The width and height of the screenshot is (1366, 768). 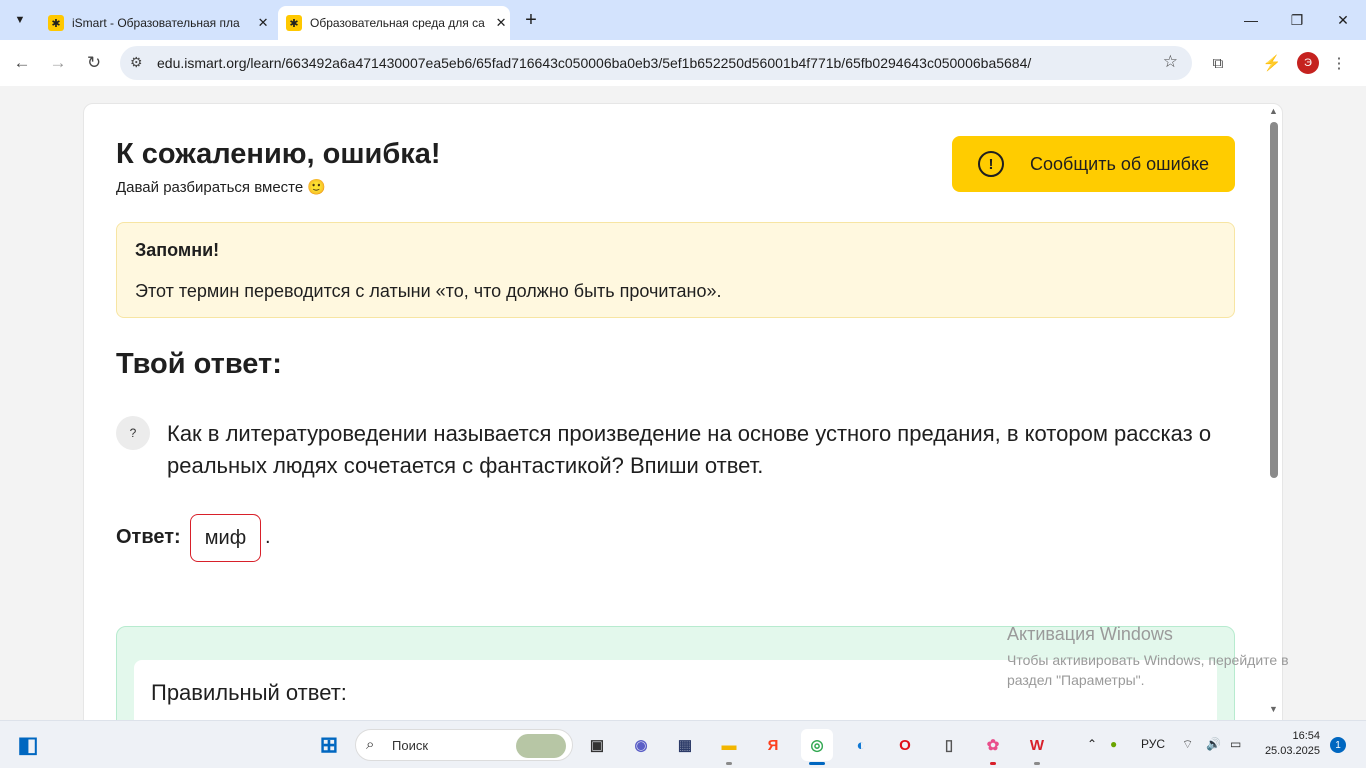 I want to click on answer-label: Ответ:, so click(x=148, y=537).